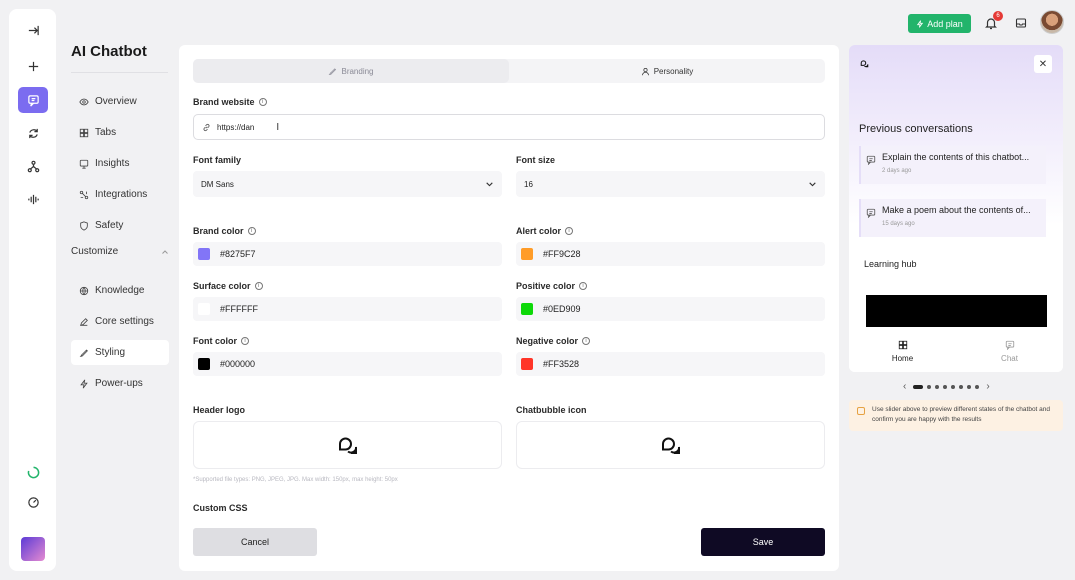 The height and width of the screenshot is (580, 1075). What do you see at coordinates (956, 311) in the screenshot?
I see `learning-hub-video` at bounding box center [956, 311].